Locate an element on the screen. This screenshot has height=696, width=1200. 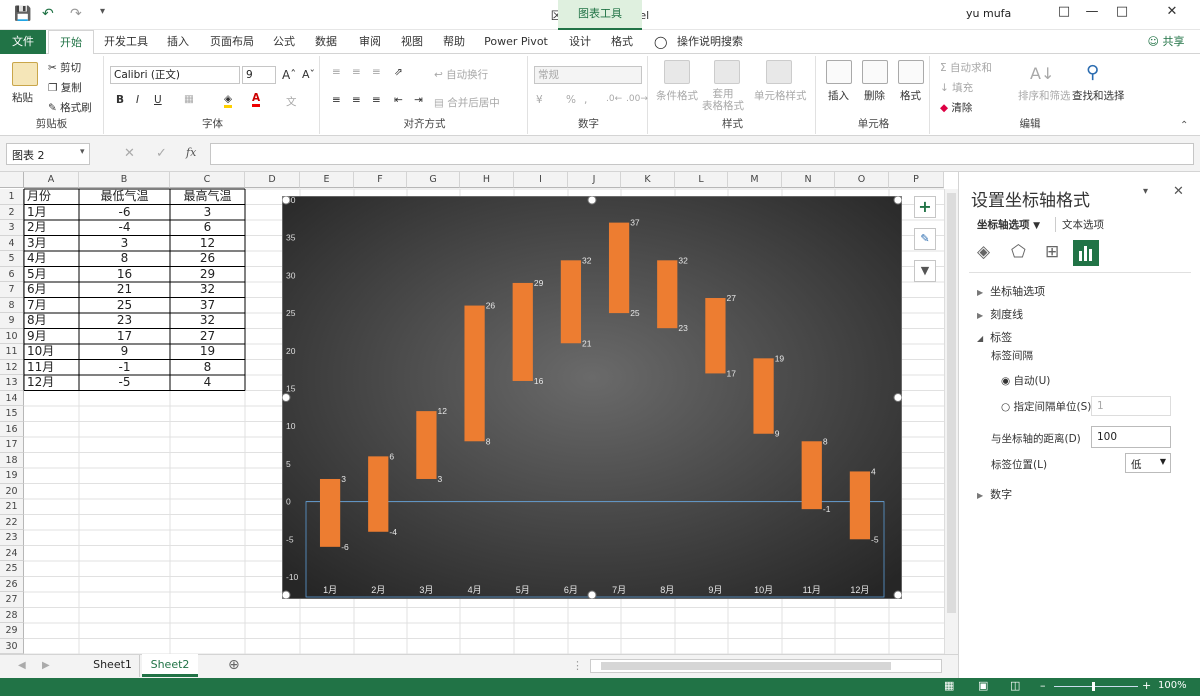
format-cells-button: 格式 is located at coordinates (910, 95).